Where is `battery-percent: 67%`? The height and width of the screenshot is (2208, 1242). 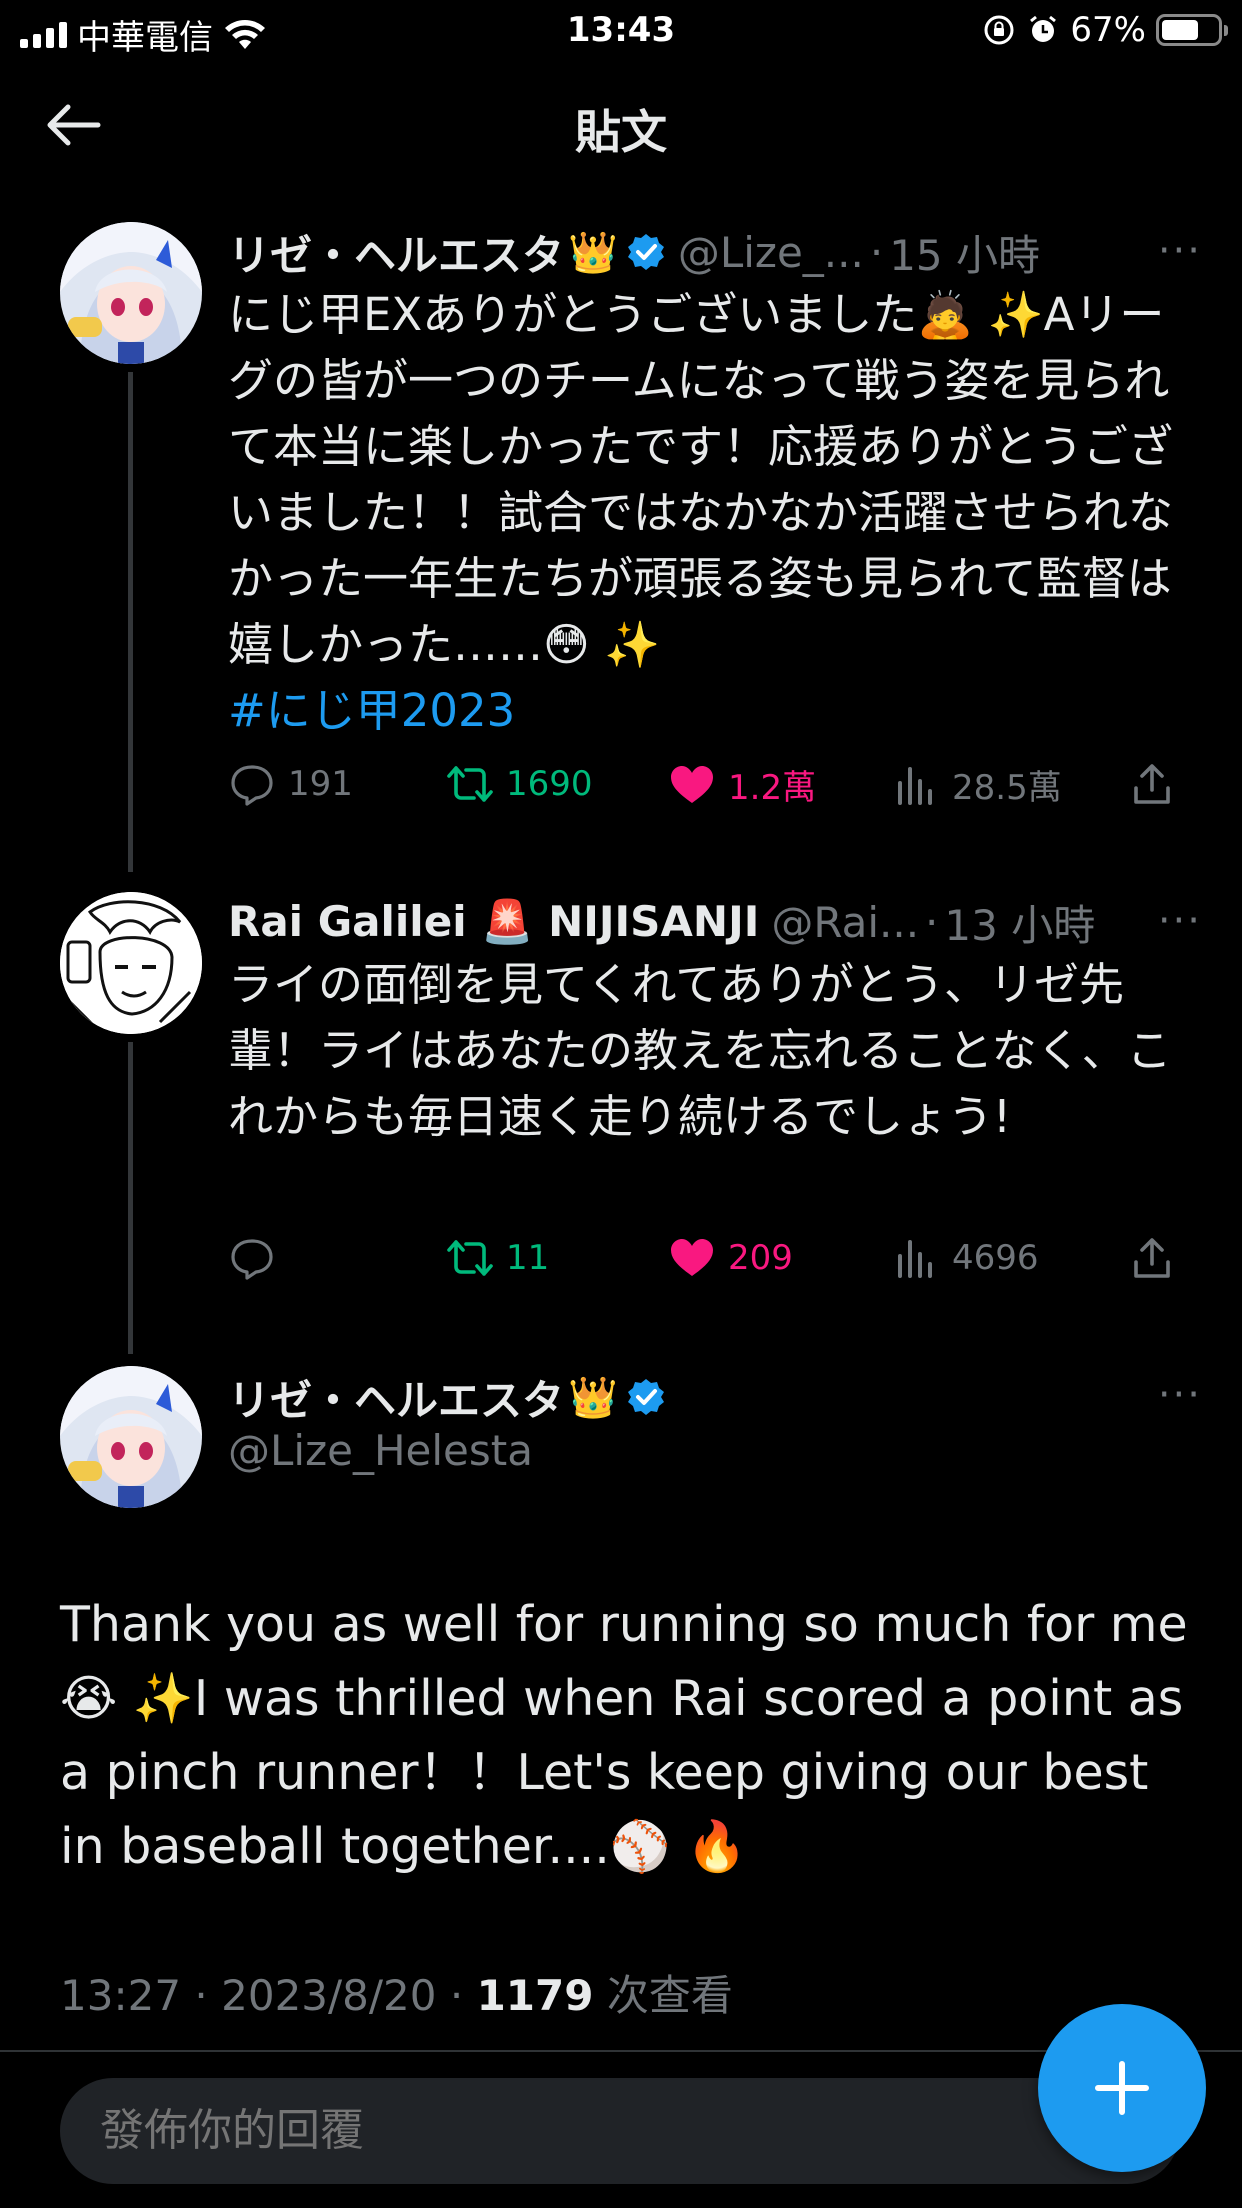
battery-percent: 67% is located at coordinates (1108, 30).